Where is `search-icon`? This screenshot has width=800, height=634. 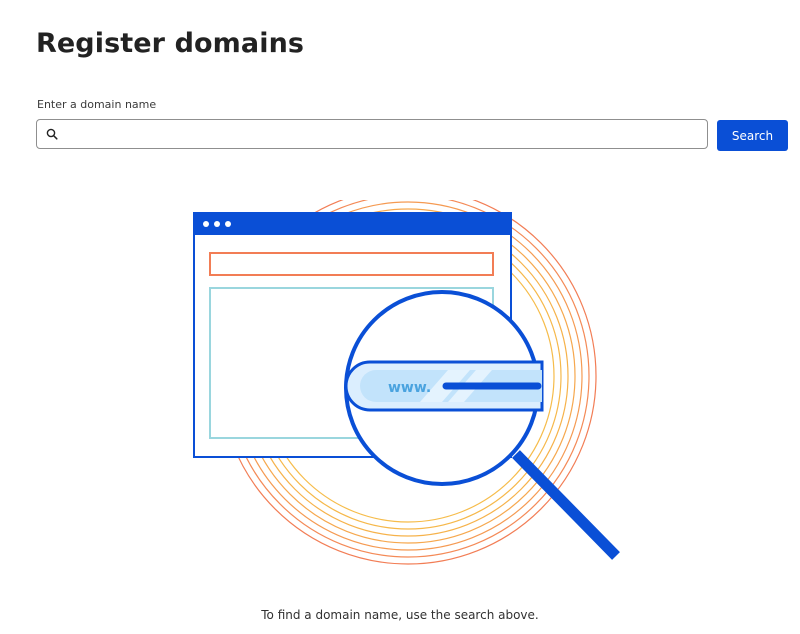 search-icon is located at coordinates (52, 134).